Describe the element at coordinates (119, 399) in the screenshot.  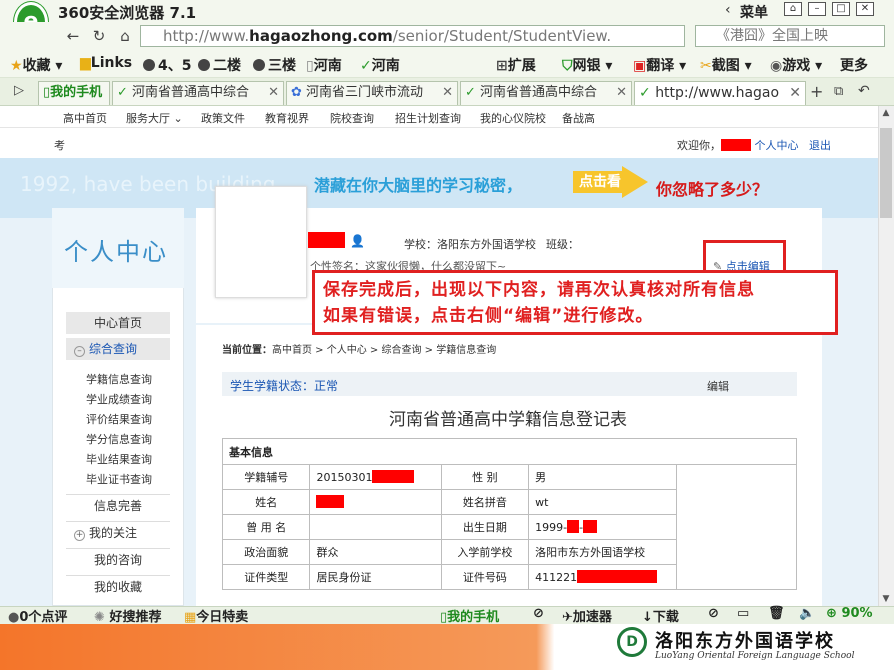
I see `sidebar-sub-grades: 学业成绩查询` at that location.